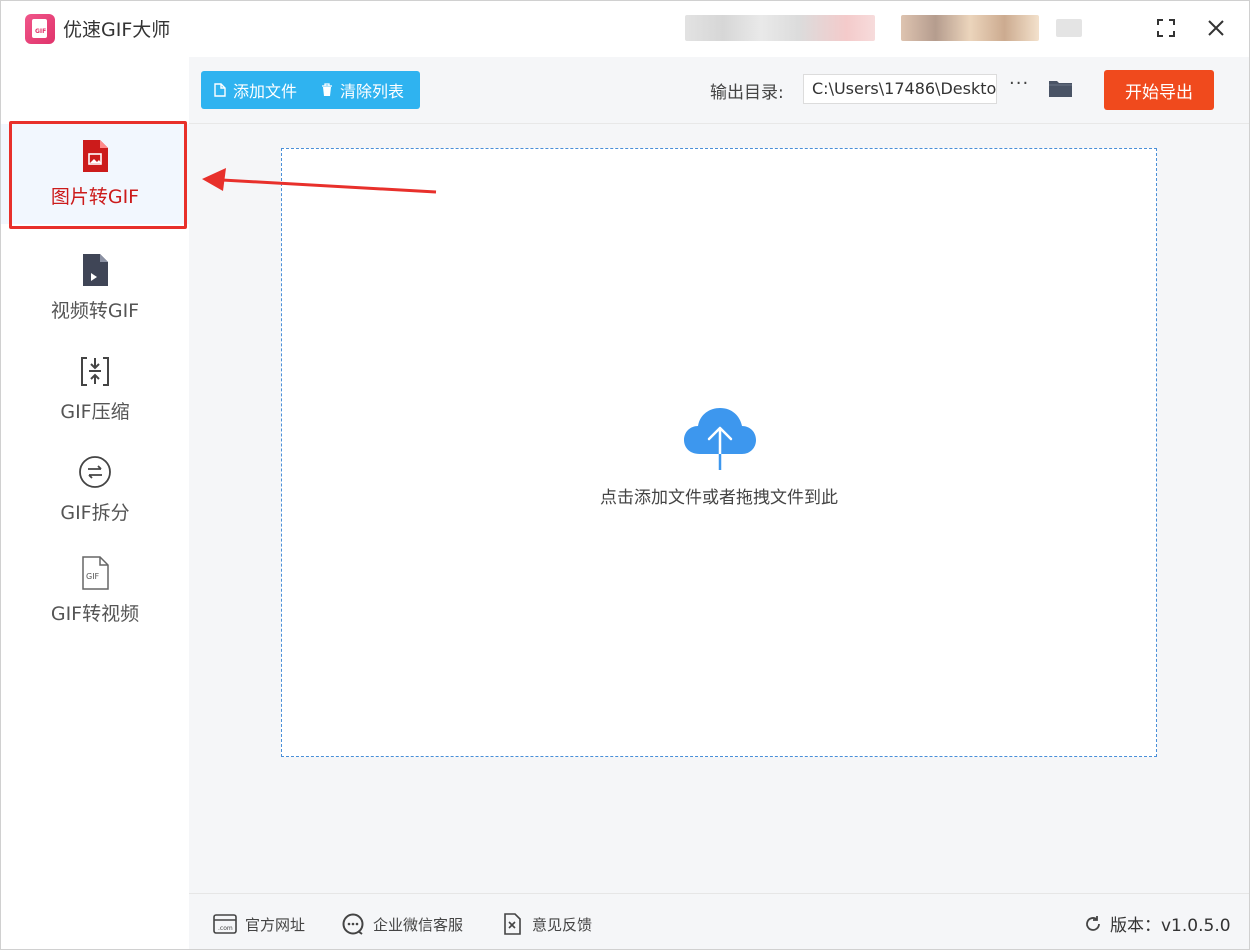 The height and width of the screenshot is (950, 1250). I want to click on chat-icon, so click(353, 924).